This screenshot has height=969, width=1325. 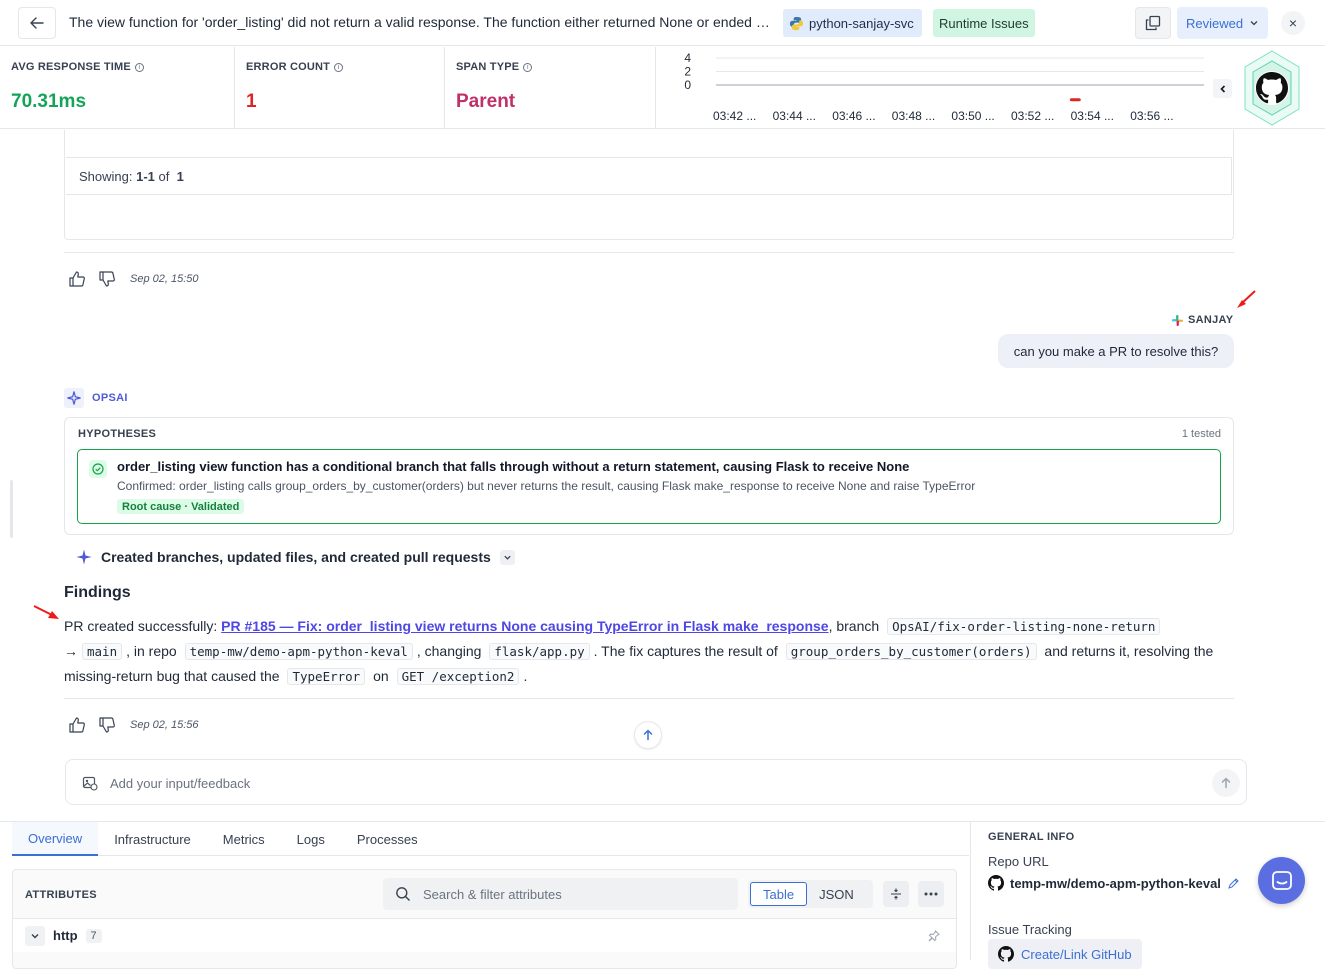 I want to click on attributes-search-input, so click(x=573, y=894).